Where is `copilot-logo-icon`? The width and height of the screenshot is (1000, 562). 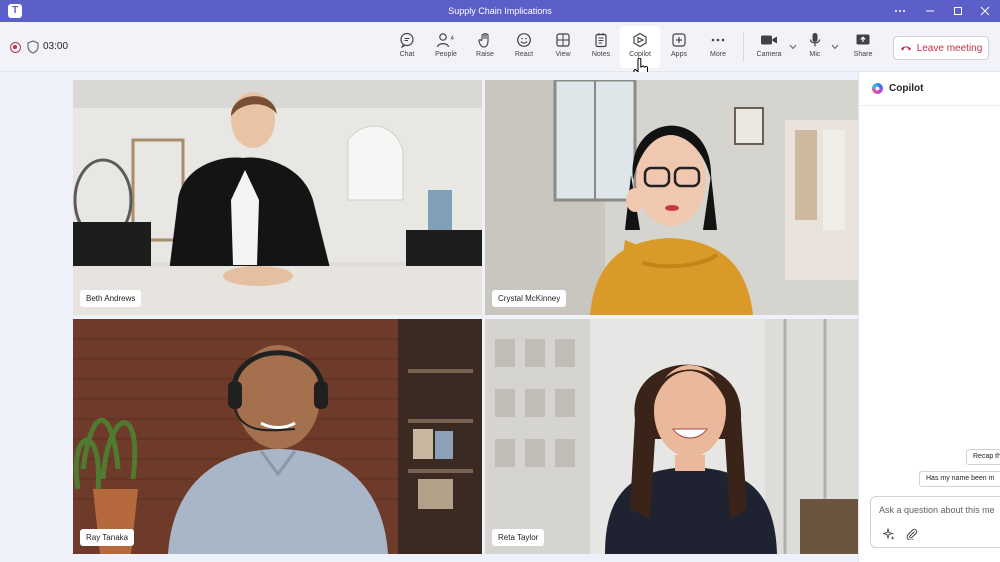 copilot-logo-icon is located at coordinates (877, 88).